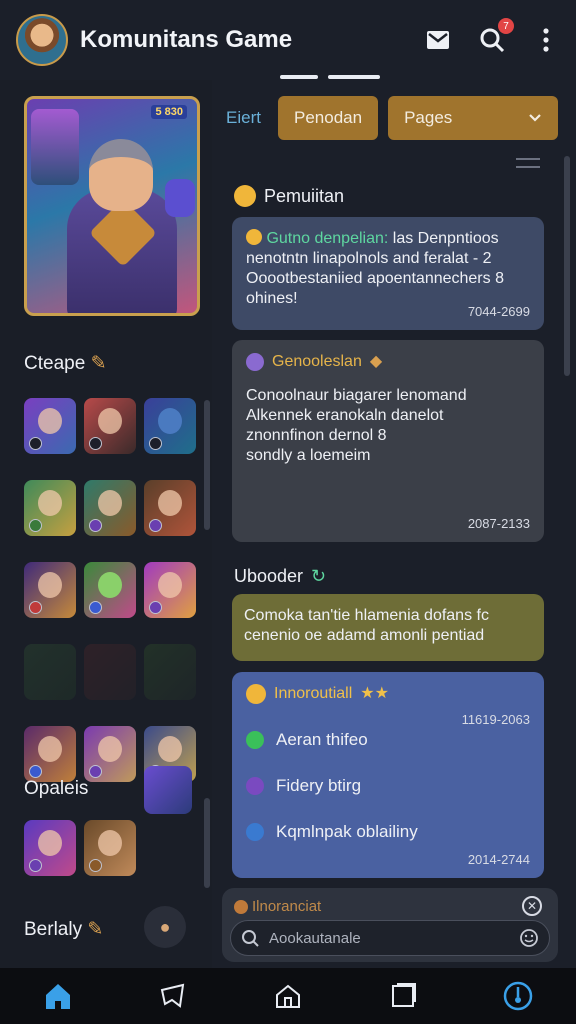  I want to click on hero-fist-image, so click(180, 198).